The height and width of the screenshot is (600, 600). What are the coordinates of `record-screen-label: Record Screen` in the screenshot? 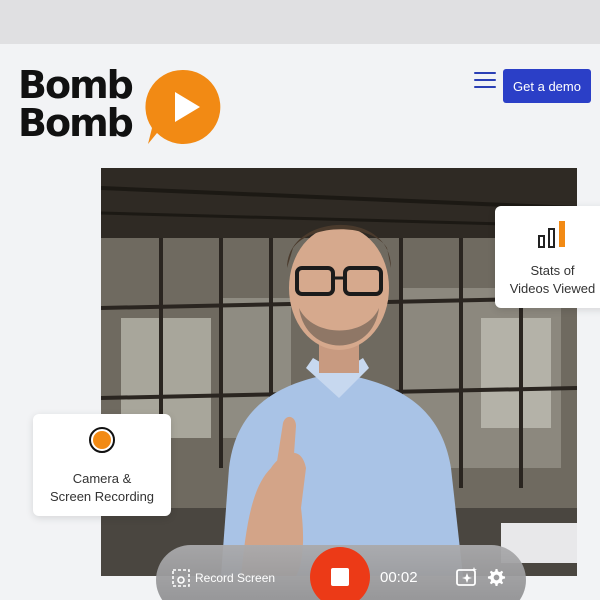 It's located at (235, 578).